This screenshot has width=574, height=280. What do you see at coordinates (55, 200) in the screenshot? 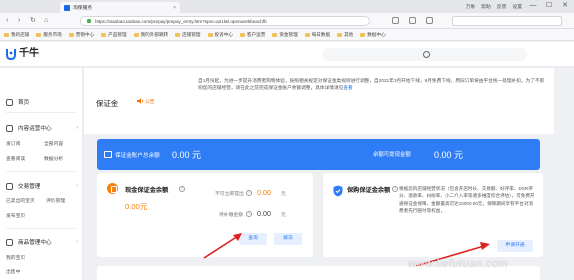
I see `sidebar-subitem: 评价管理` at bounding box center [55, 200].